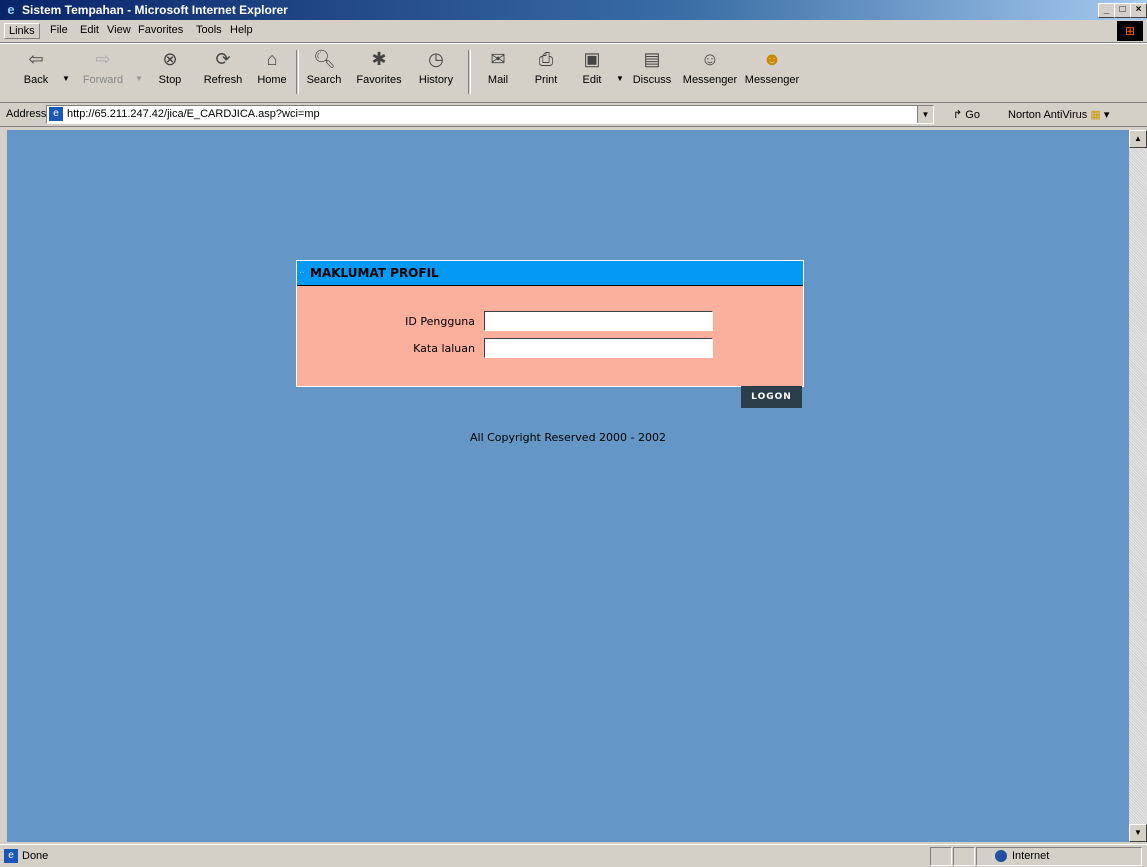  I want to click on menu-help: Help, so click(241, 30).